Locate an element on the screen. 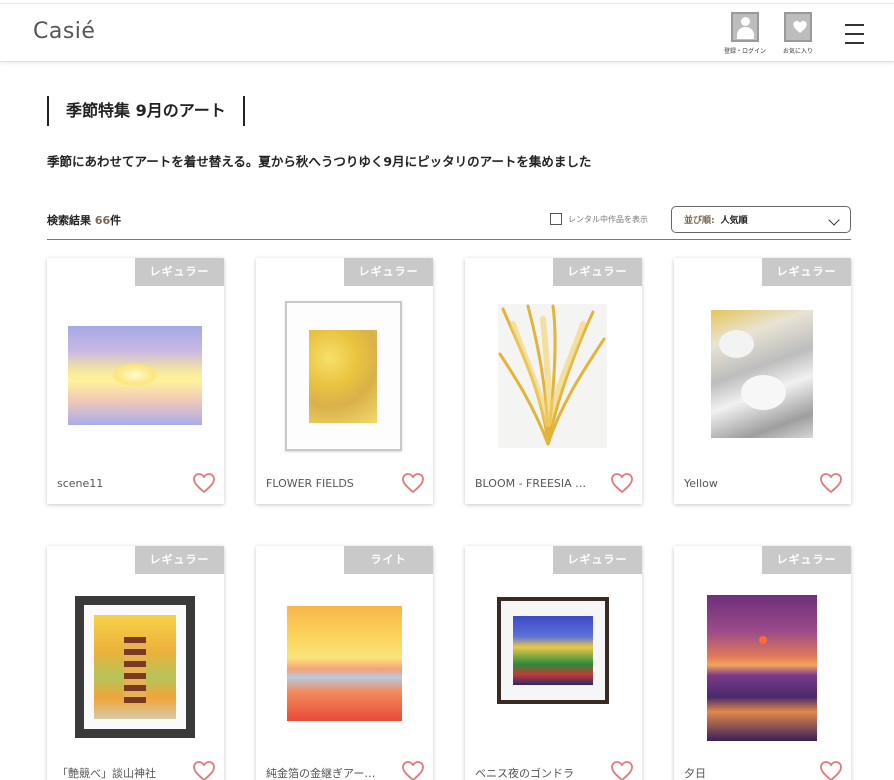 This screenshot has height=780, width=894. artwork-title: Yellow is located at coordinates (747, 483).